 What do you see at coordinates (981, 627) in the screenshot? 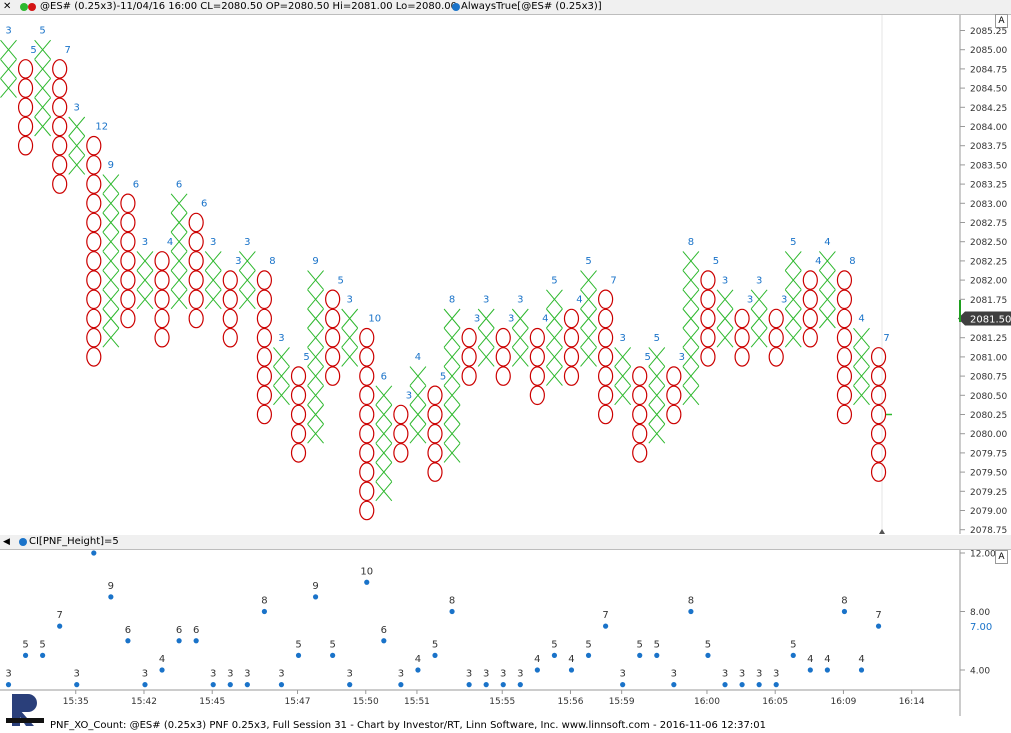
I see `current-value-label: 7.00` at bounding box center [981, 627].